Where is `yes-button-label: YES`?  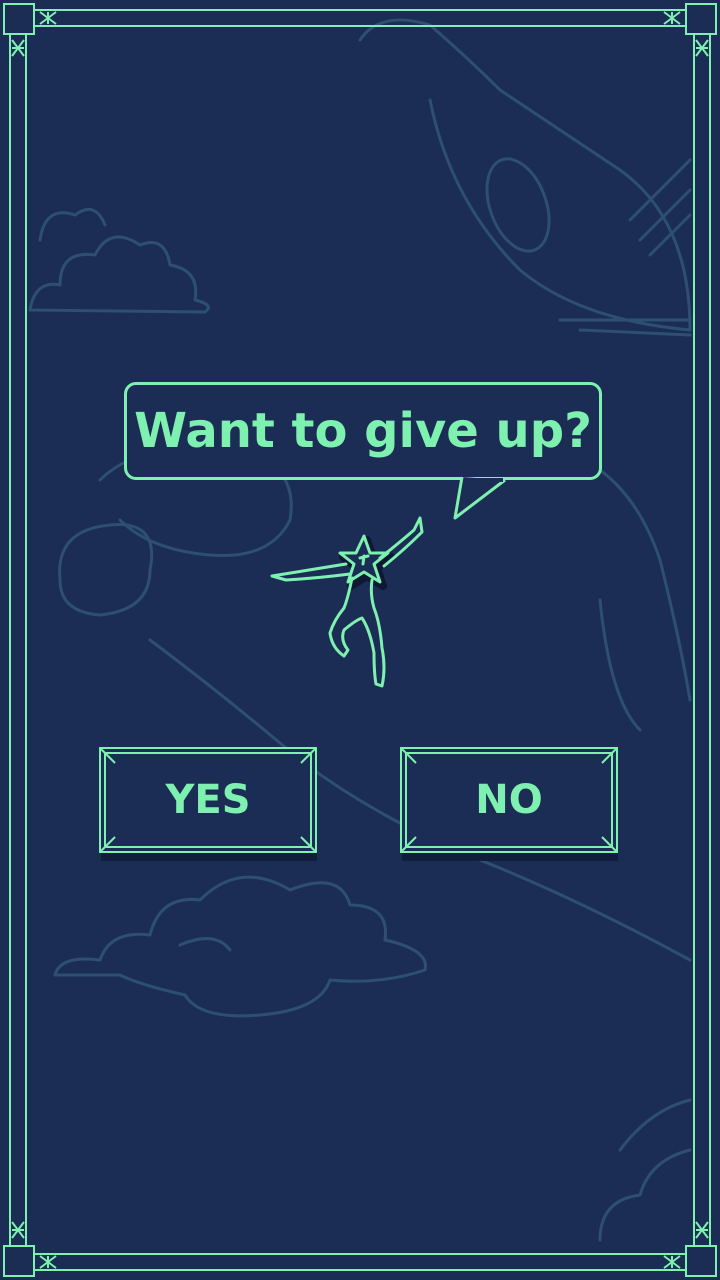
yes-button-label: YES is located at coordinates (208, 800).